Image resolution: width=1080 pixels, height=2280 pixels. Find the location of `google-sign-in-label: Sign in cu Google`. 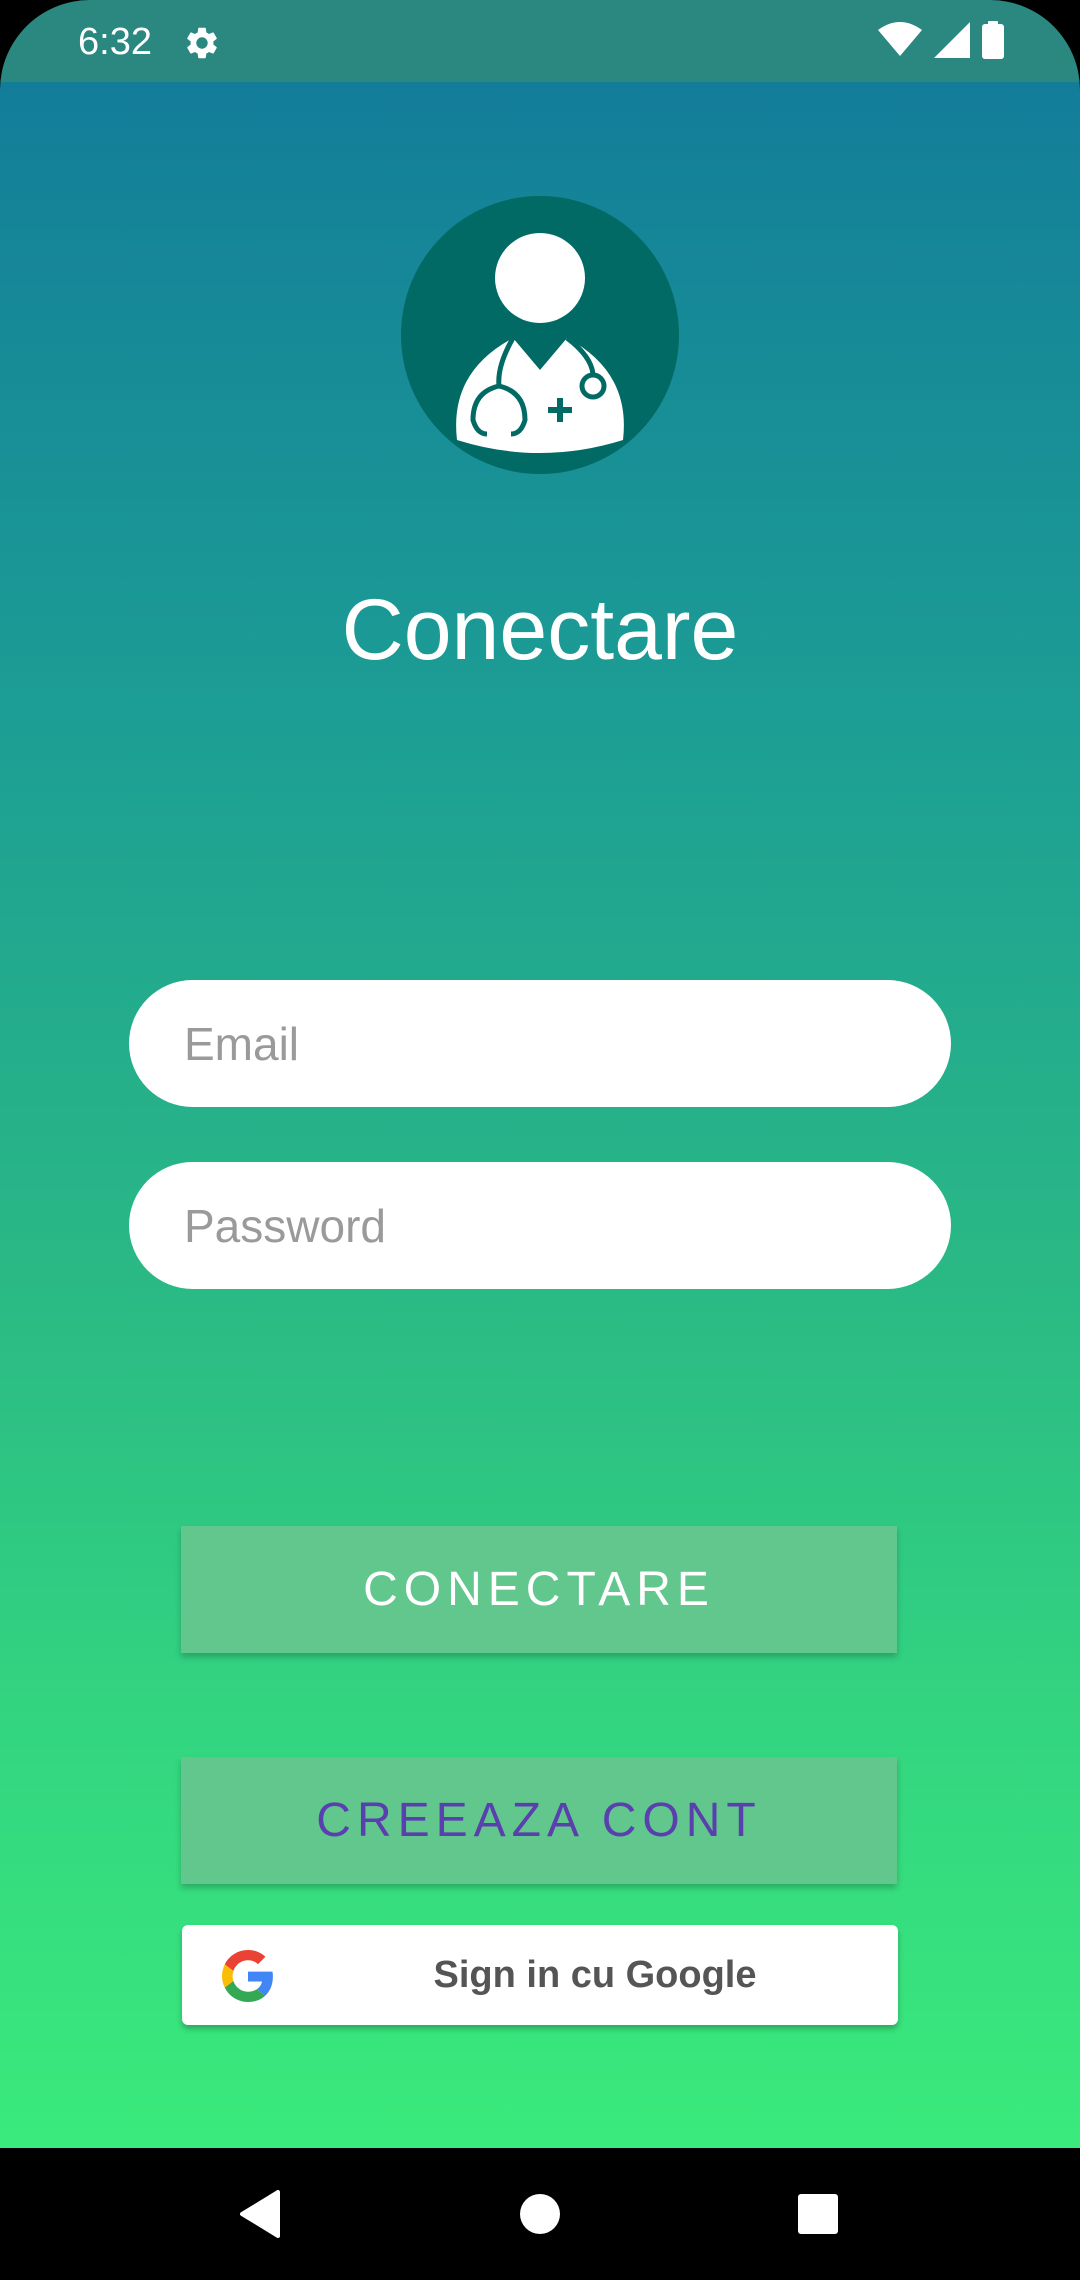

google-sign-in-label: Sign in cu Google is located at coordinates (595, 1974).